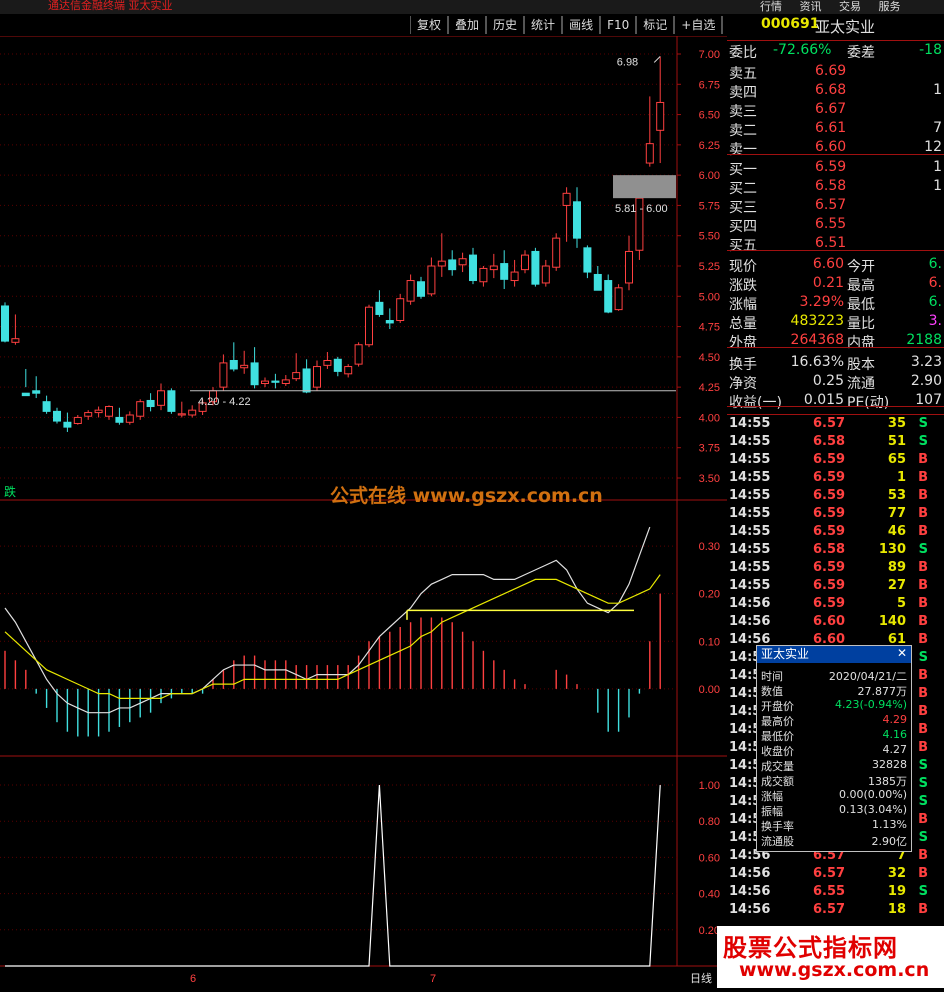 The image size is (944, 992). Describe the element at coordinates (777, 766) in the screenshot. I see `popup-key: 成交量` at that location.